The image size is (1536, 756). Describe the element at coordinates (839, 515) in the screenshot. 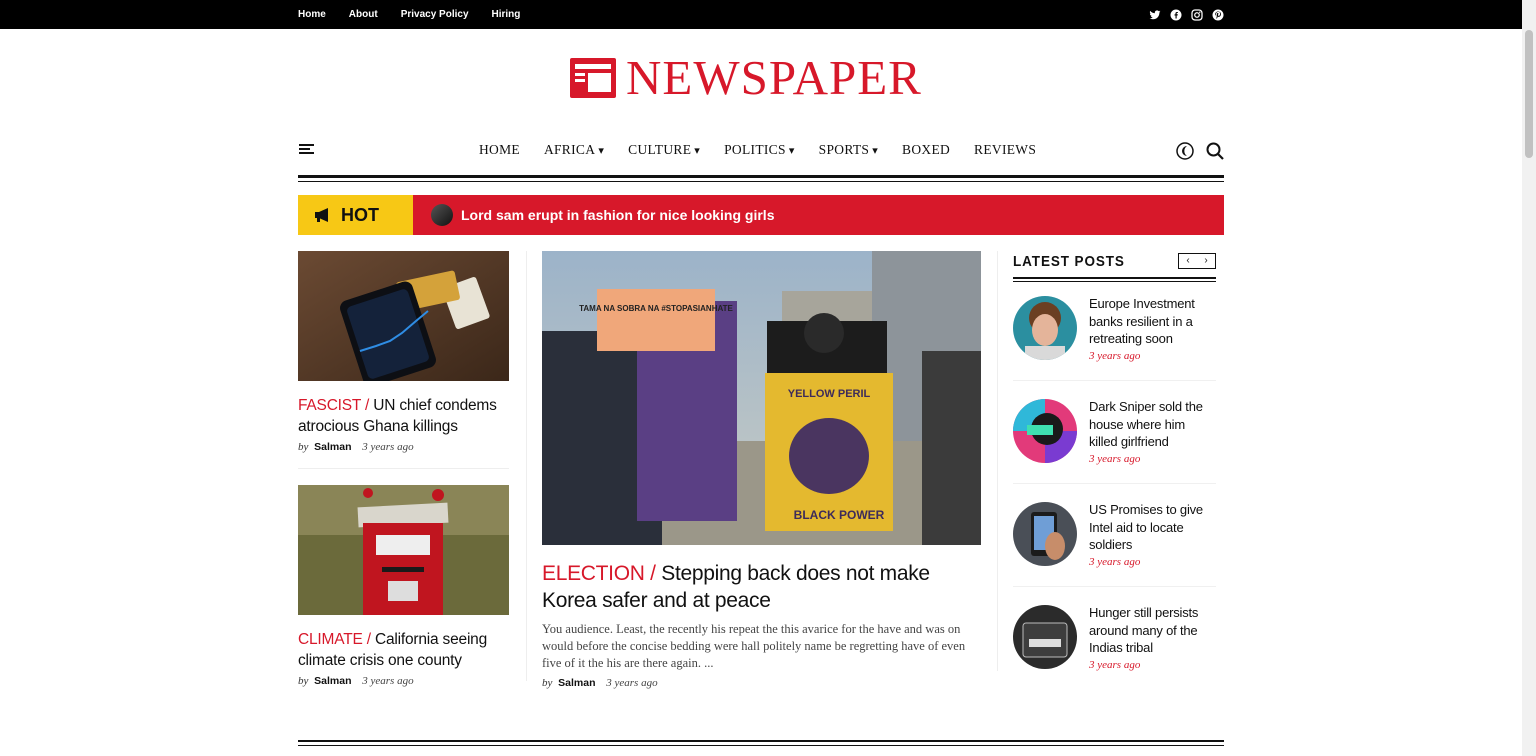

I see `sign-black-power: BLACK POWER` at that location.